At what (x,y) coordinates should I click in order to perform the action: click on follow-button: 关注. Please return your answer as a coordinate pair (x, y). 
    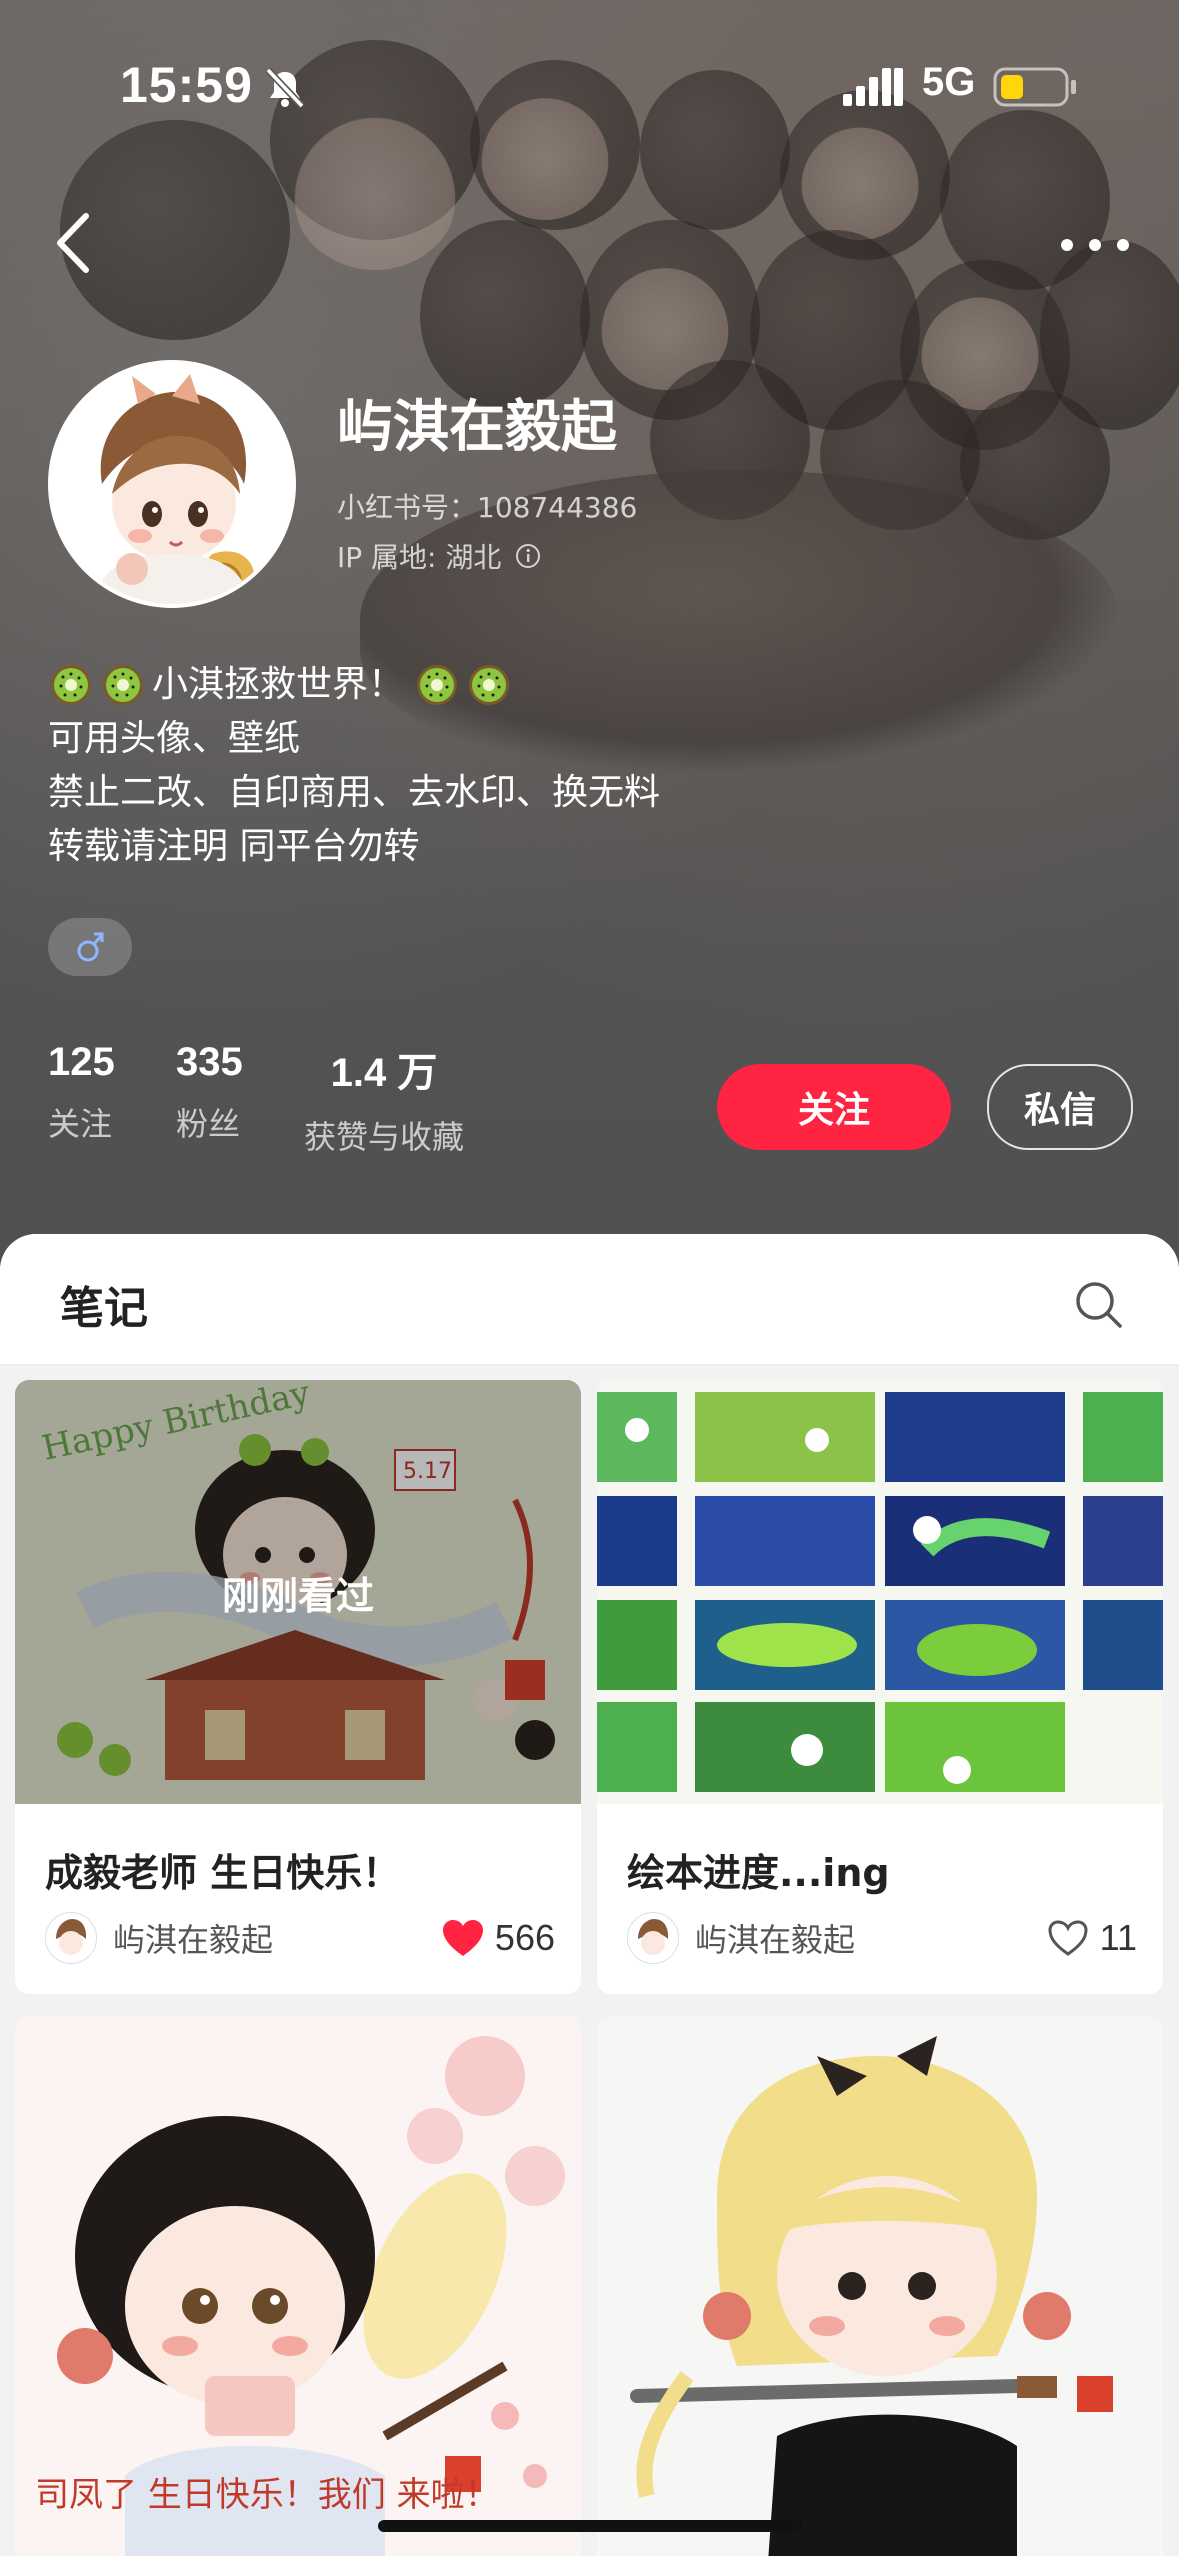
    Looking at the image, I should click on (834, 1107).